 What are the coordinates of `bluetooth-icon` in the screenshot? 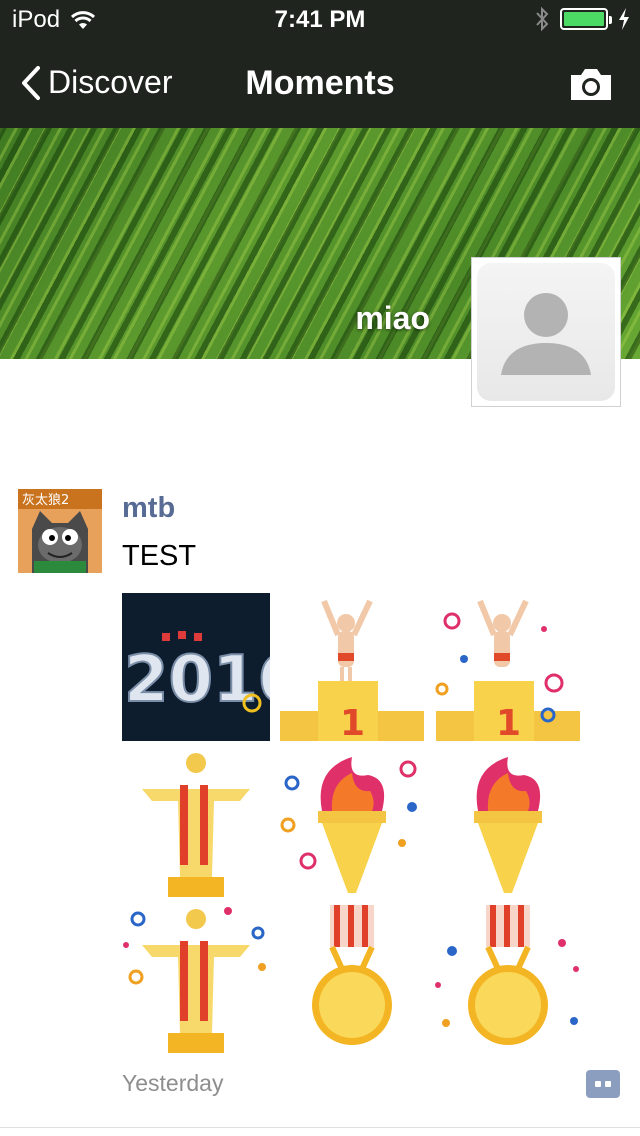 It's located at (542, 19).